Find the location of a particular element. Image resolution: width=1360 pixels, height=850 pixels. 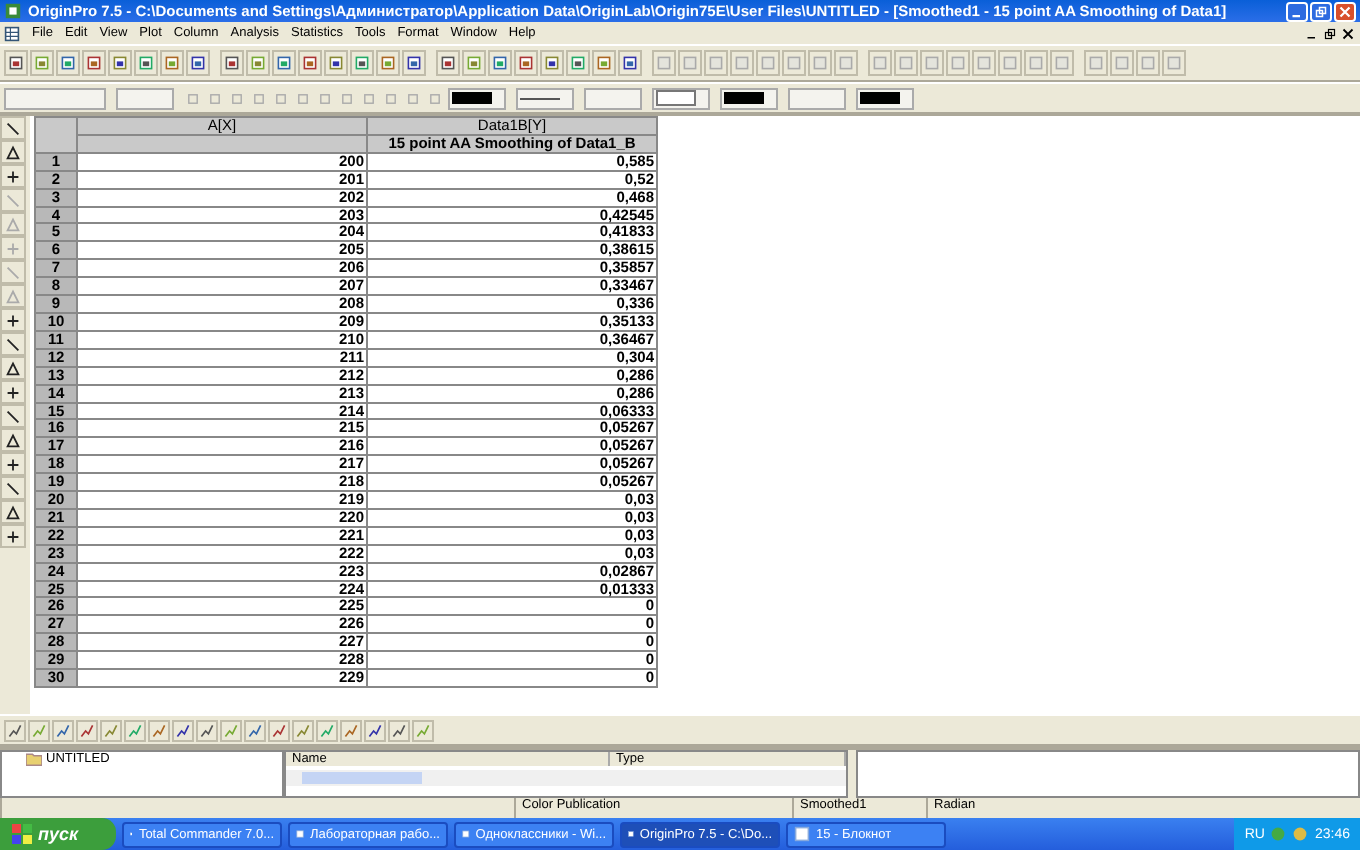

maximize-button is located at coordinates (1321, 11).